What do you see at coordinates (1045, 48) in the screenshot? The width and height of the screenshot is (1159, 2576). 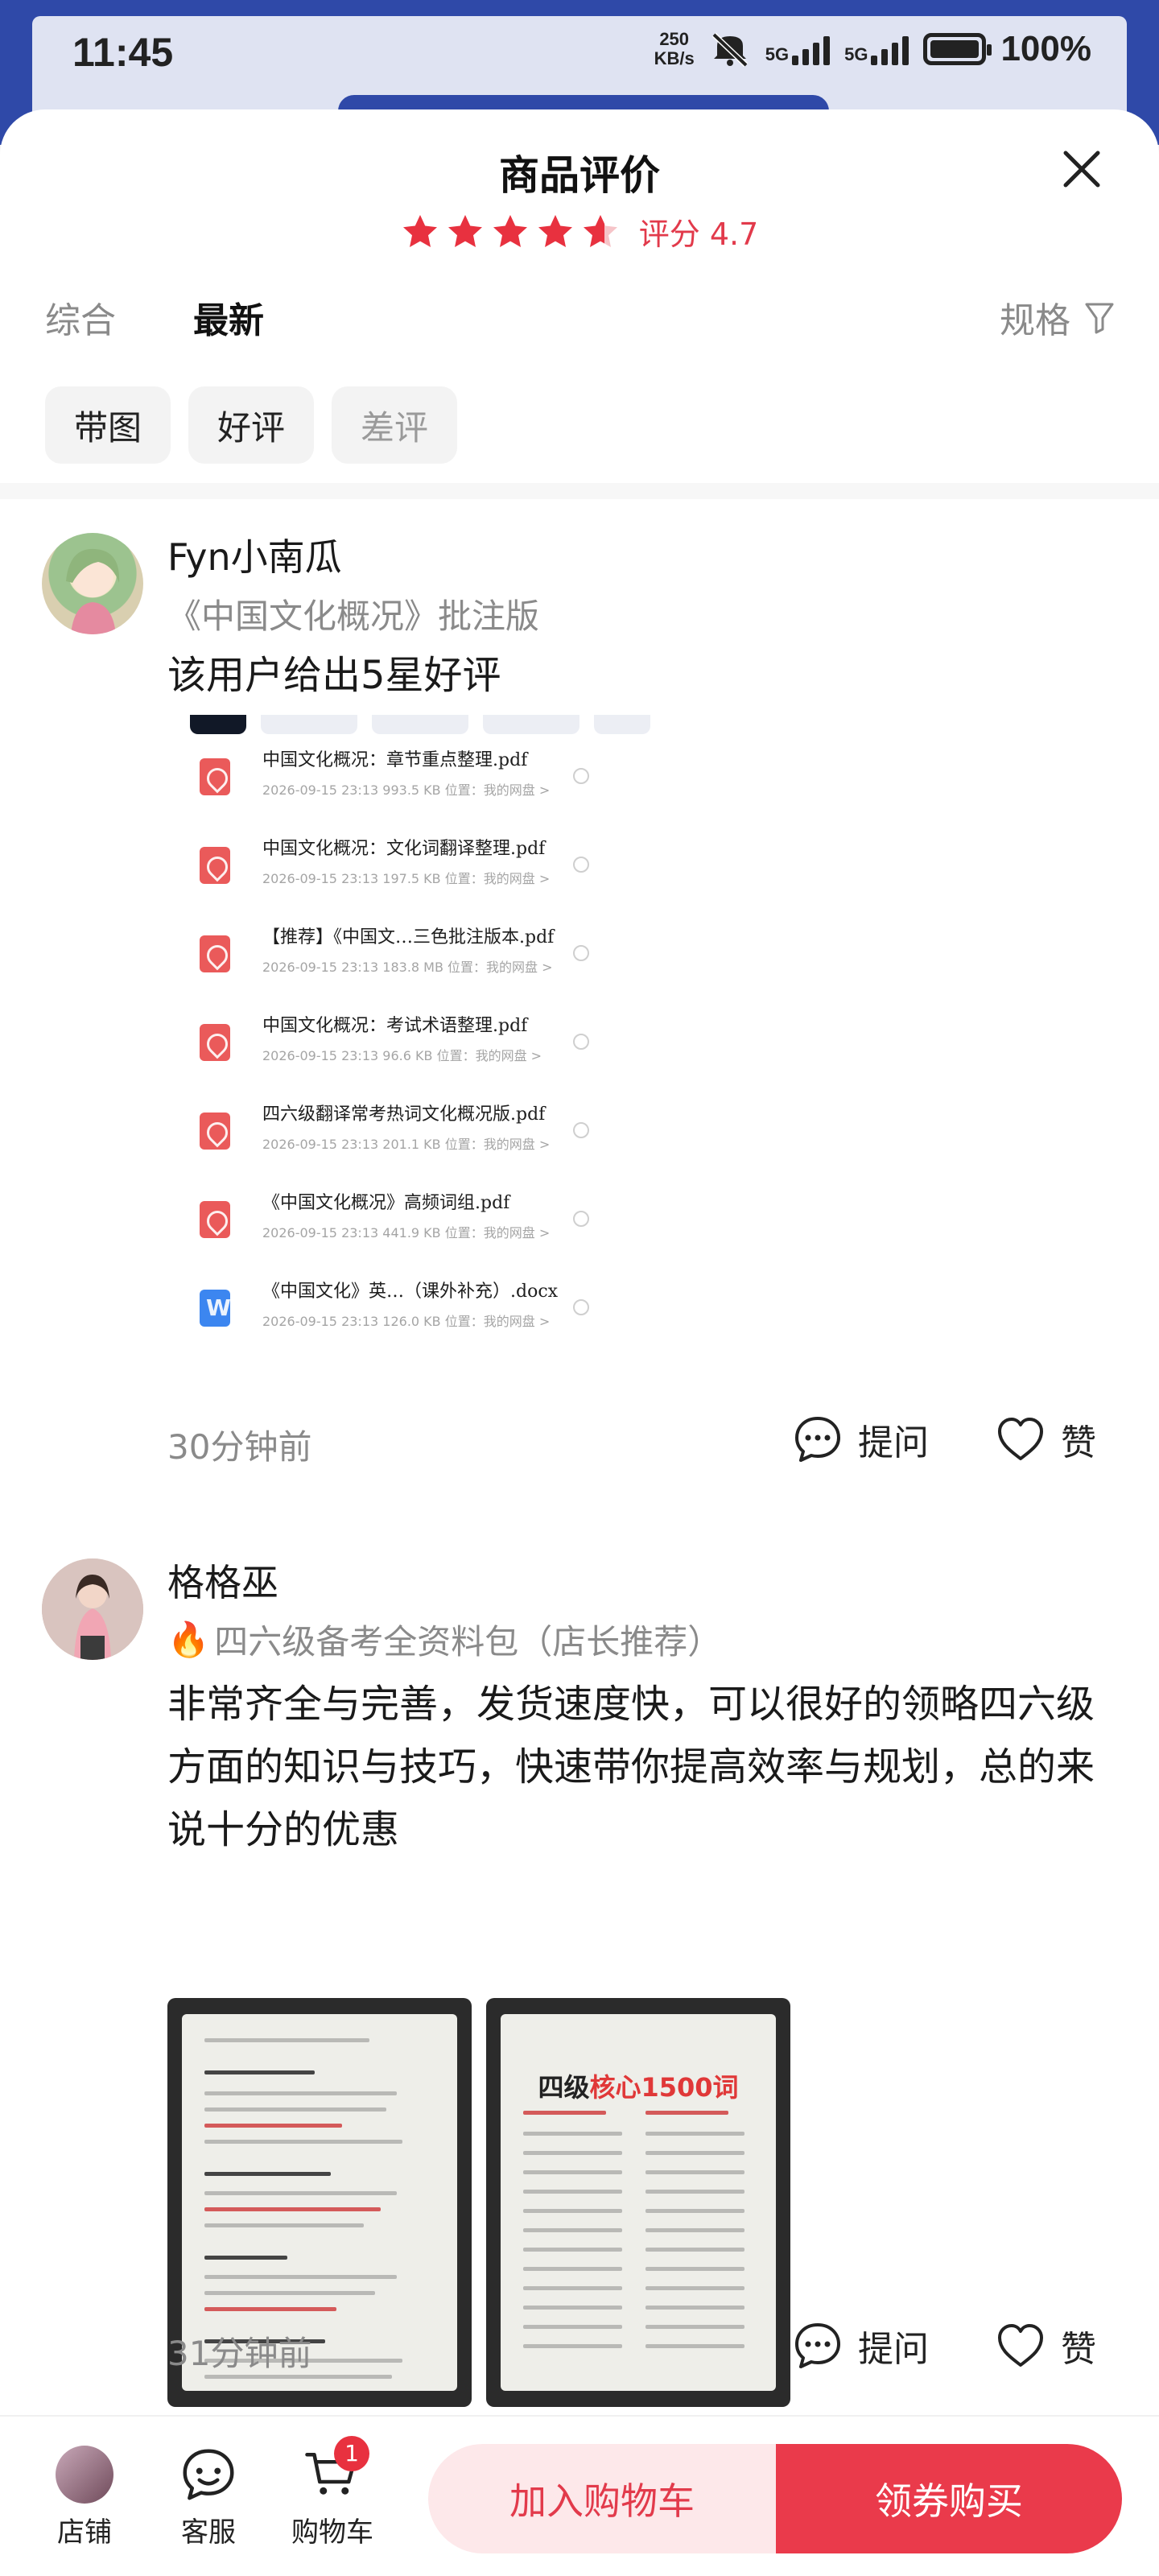 I see `battery-percent: 100%` at bounding box center [1045, 48].